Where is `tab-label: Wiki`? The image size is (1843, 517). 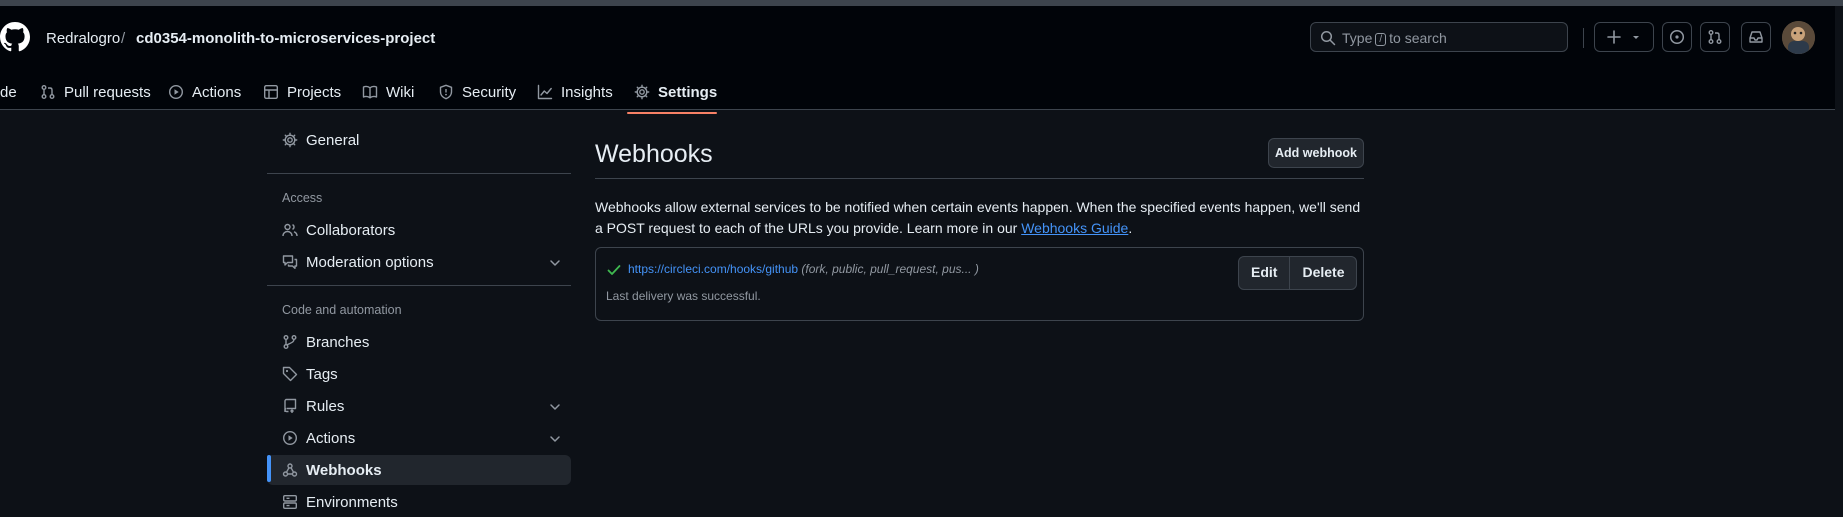 tab-label: Wiki is located at coordinates (400, 92).